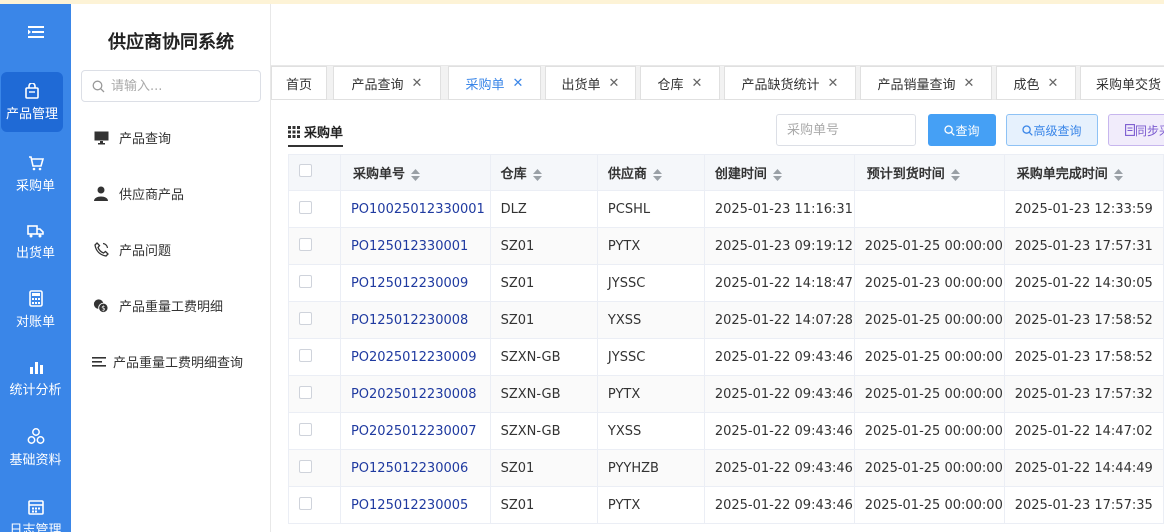  I want to click on document-icon, so click(1130, 130).